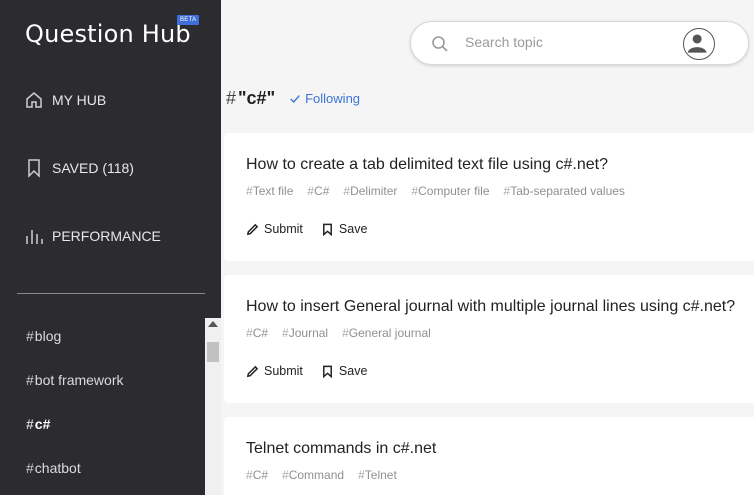  What do you see at coordinates (79, 380) in the screenshot?
I see `tag-label: bot framework` at bounding box center [79, 380].